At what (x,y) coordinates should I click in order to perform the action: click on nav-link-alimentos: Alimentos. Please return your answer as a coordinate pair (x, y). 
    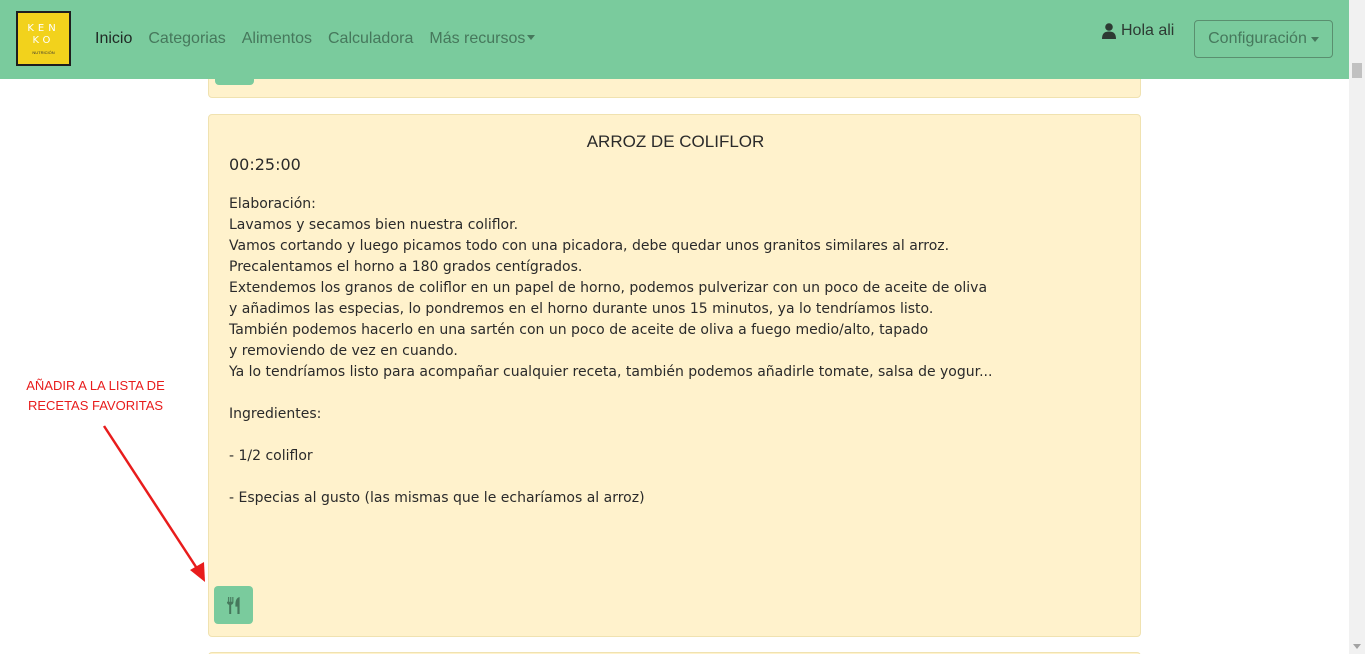
    Looking at the image, I should click on (277, 39).